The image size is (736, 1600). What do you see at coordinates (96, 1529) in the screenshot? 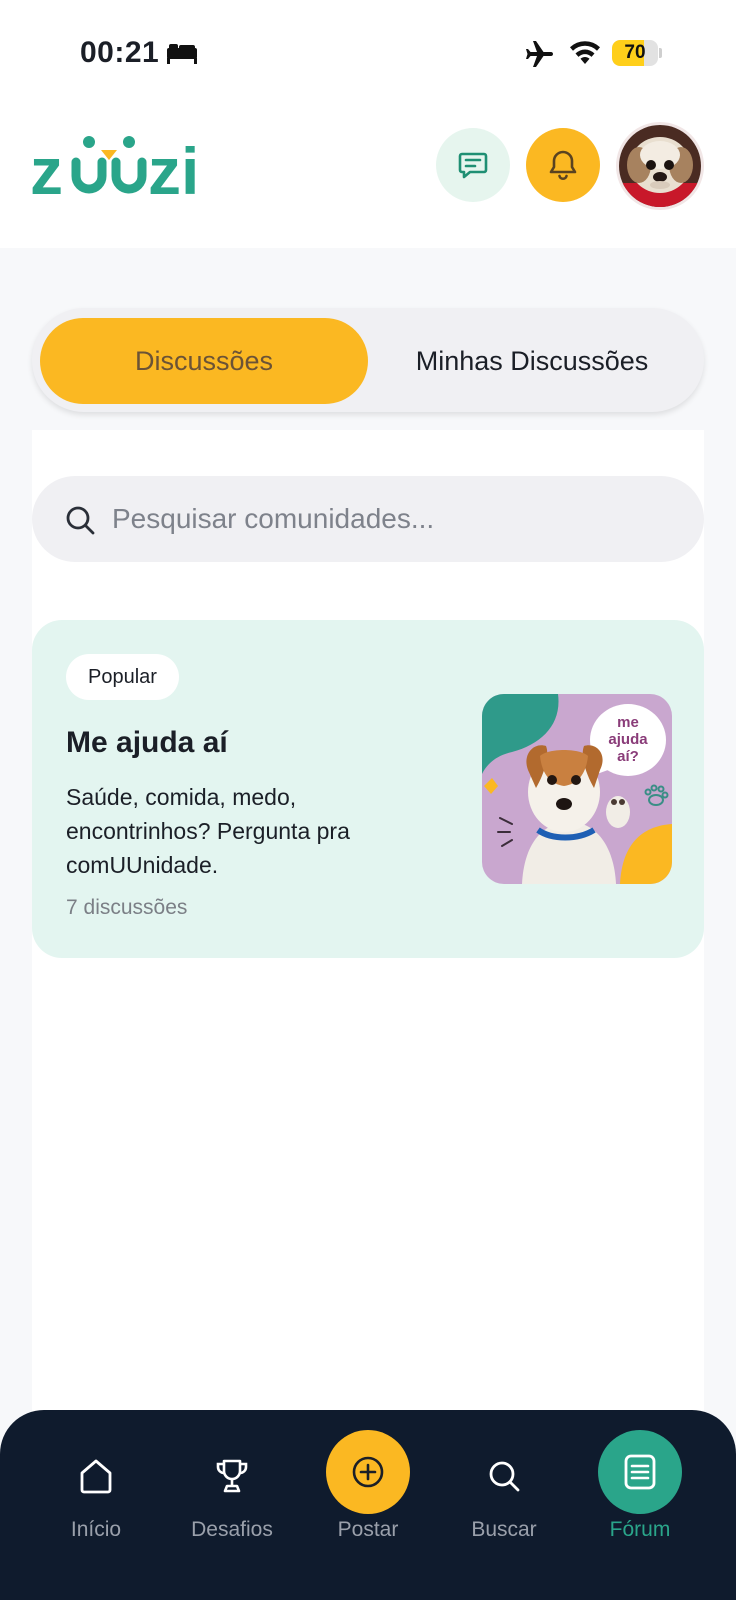
I see `nav-label-inicio: Início` at bounding box center [96, 1529].